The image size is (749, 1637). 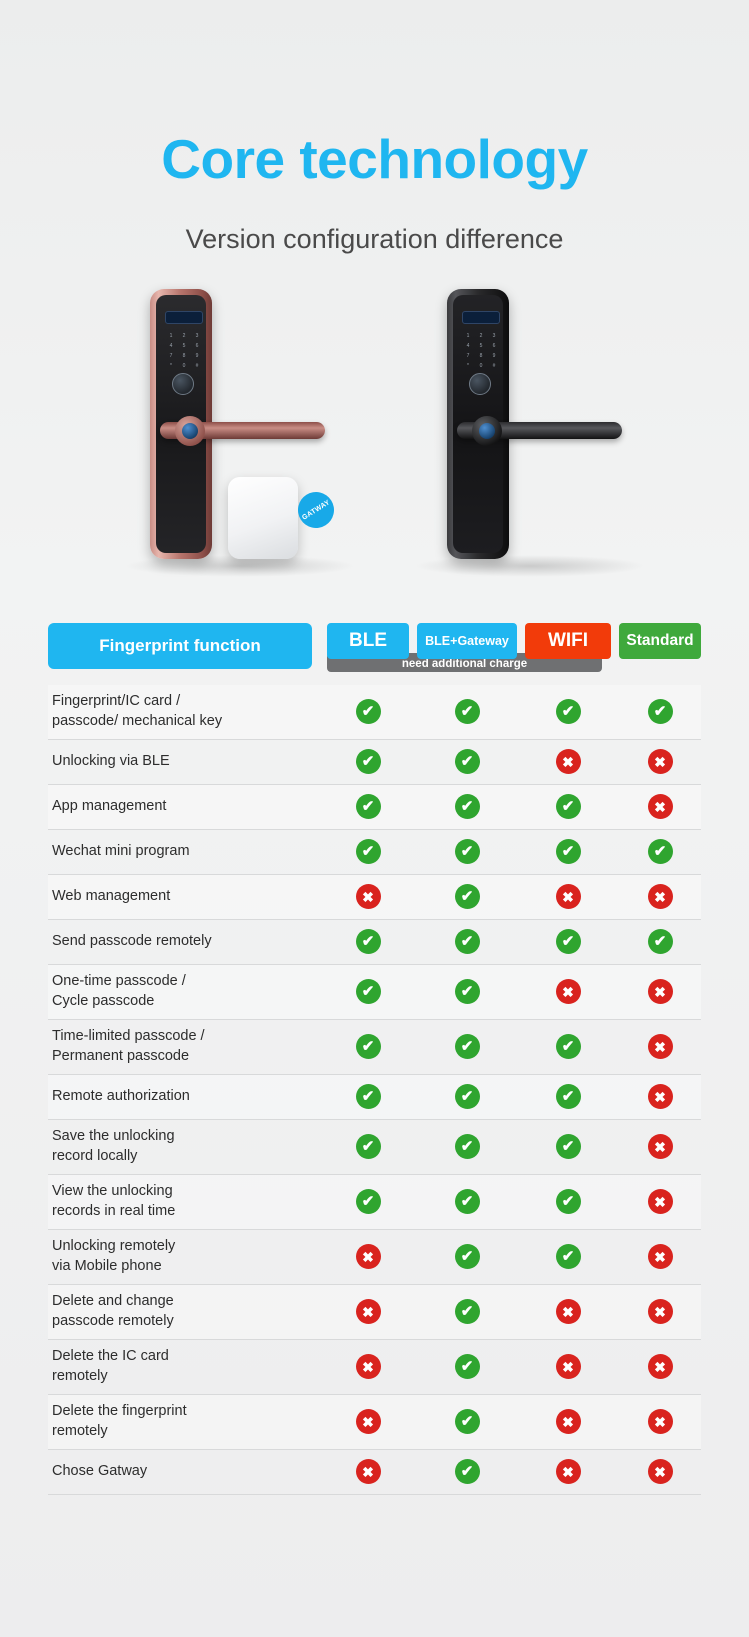 I want to click on row-label: View the unlocking records in real time, so click(x=114, y=1201).